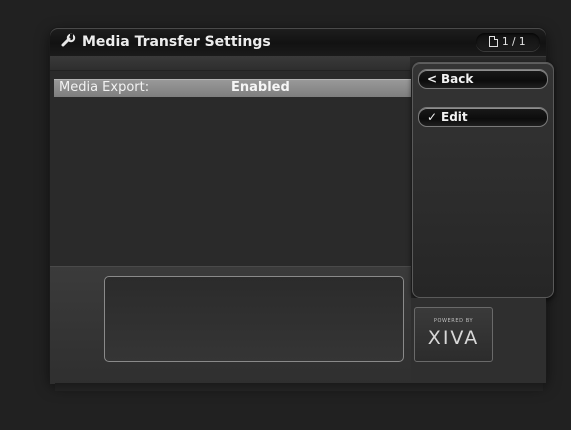 This screenshot has height=430, width=571. What do you see at coordinates (432, 117) in the screenshot?
I see `checkmark-icon: ✓` at bounding box center [432, 117].